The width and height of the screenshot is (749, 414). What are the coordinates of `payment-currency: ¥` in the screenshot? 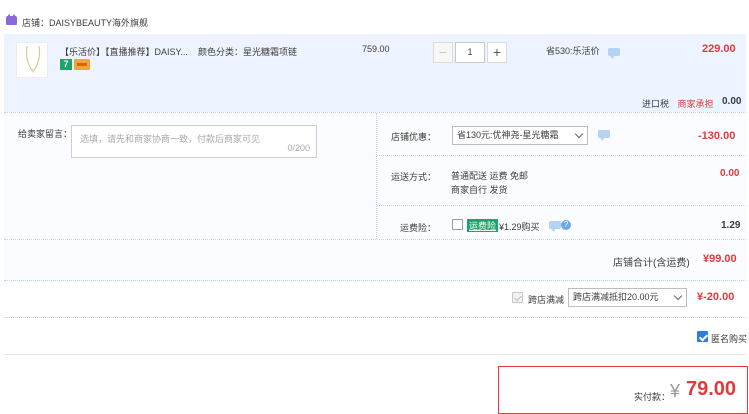 It's located at (675, 391).